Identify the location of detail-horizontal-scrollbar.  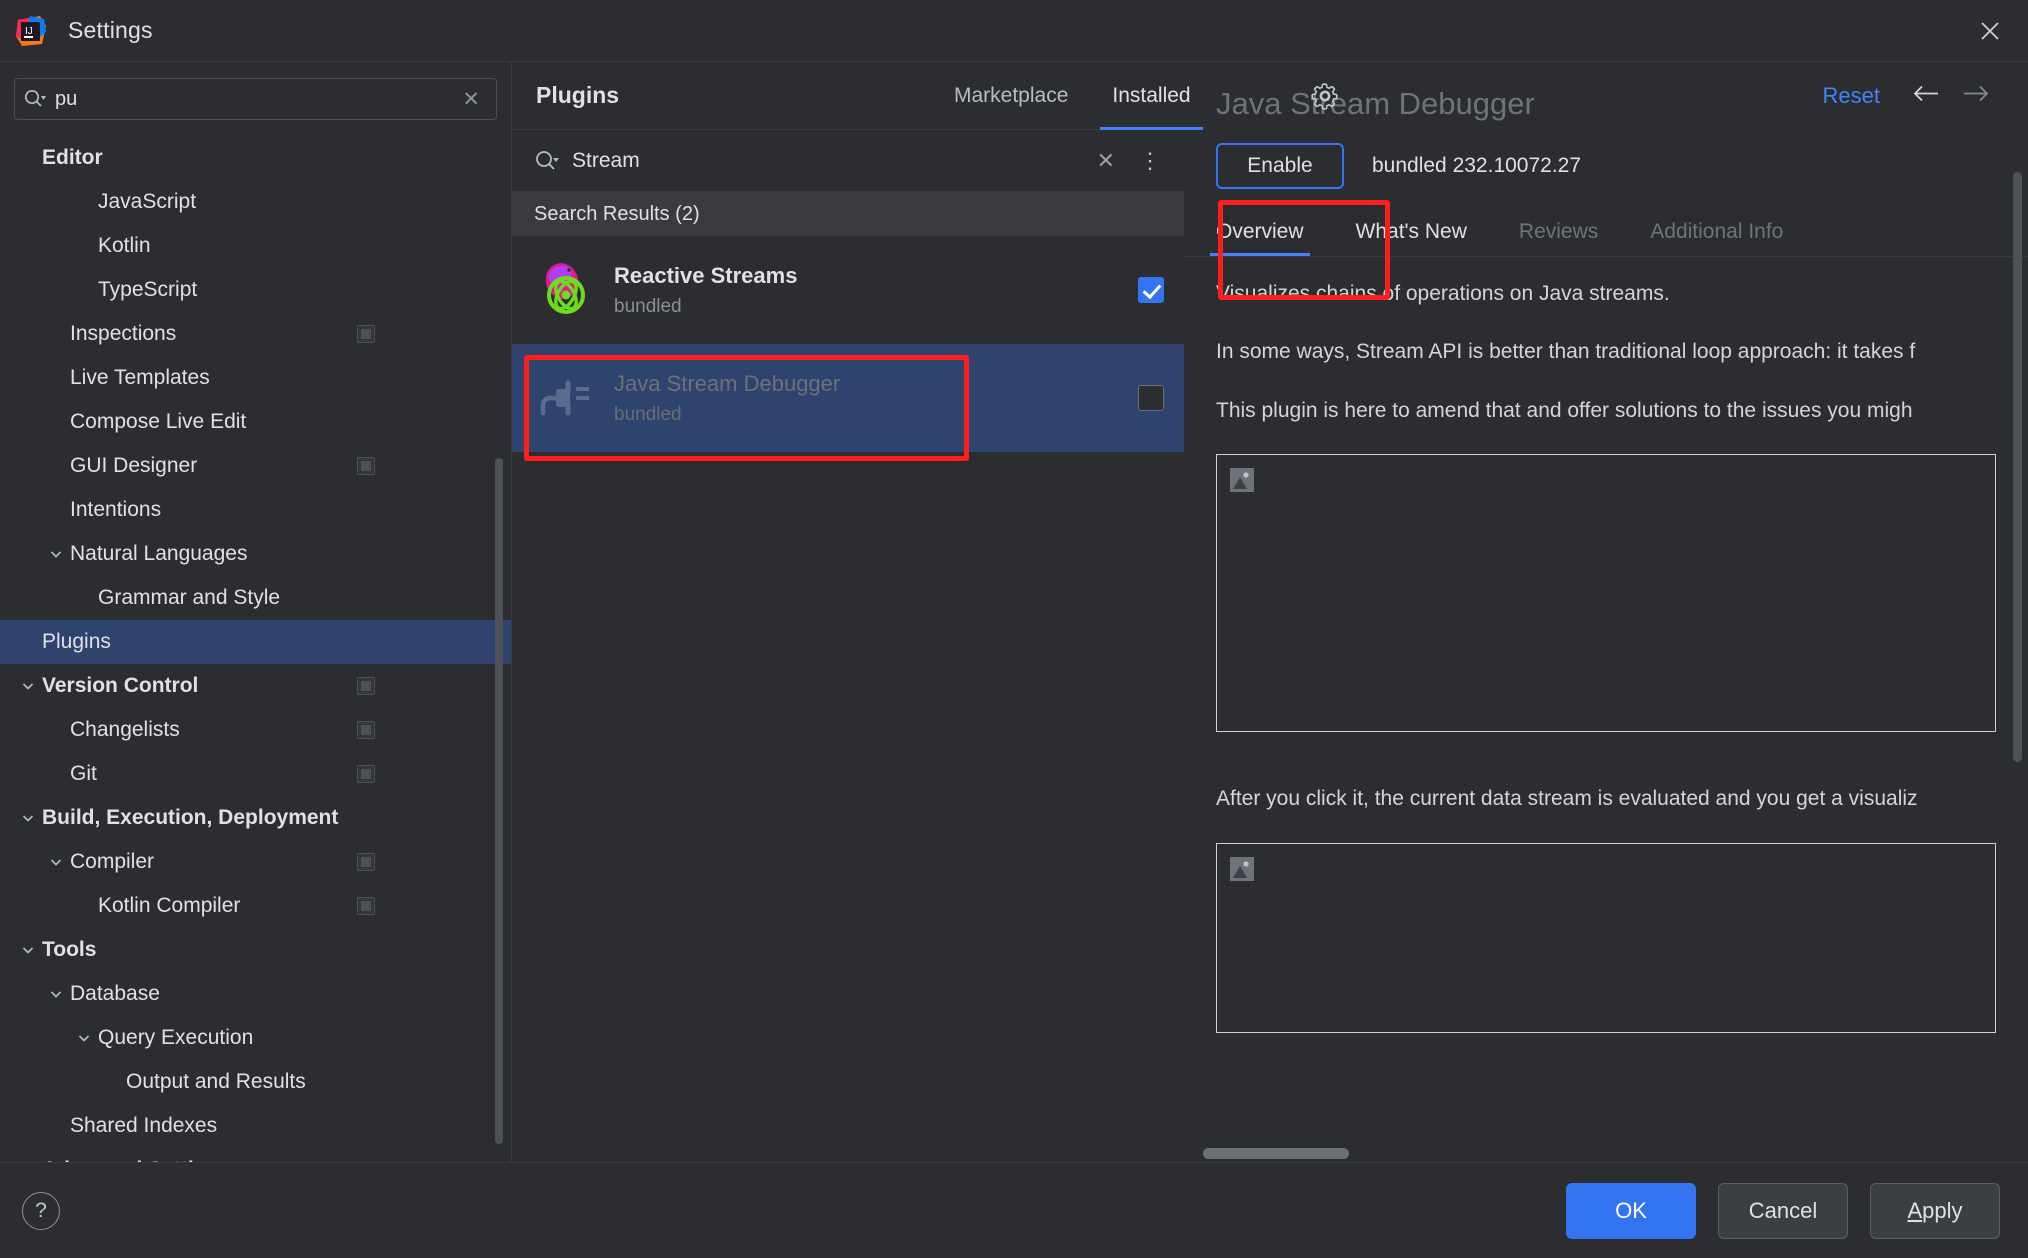
(1276, 1153).